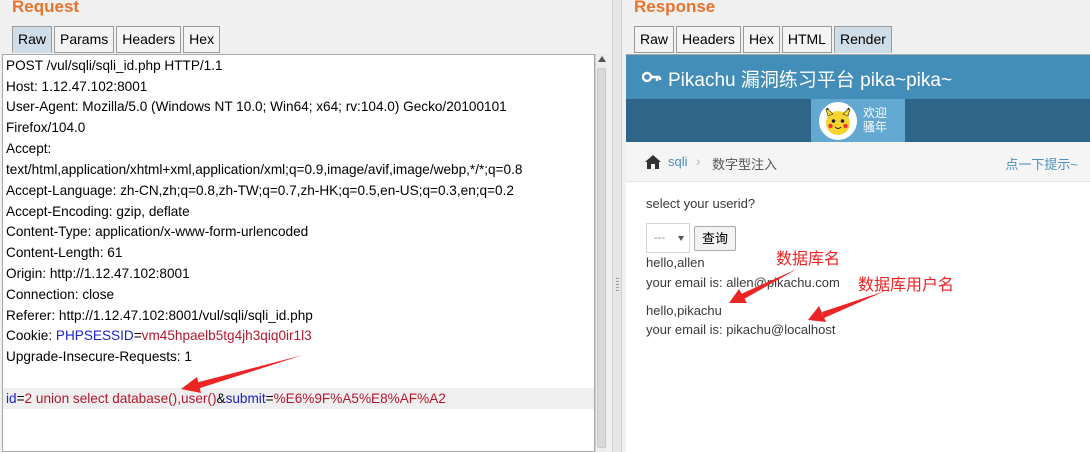 The image size is (1090, 452). Describe the element at coordinates (60, 294) in the screenshot. I see `connection-header: Connection: close` at that location.